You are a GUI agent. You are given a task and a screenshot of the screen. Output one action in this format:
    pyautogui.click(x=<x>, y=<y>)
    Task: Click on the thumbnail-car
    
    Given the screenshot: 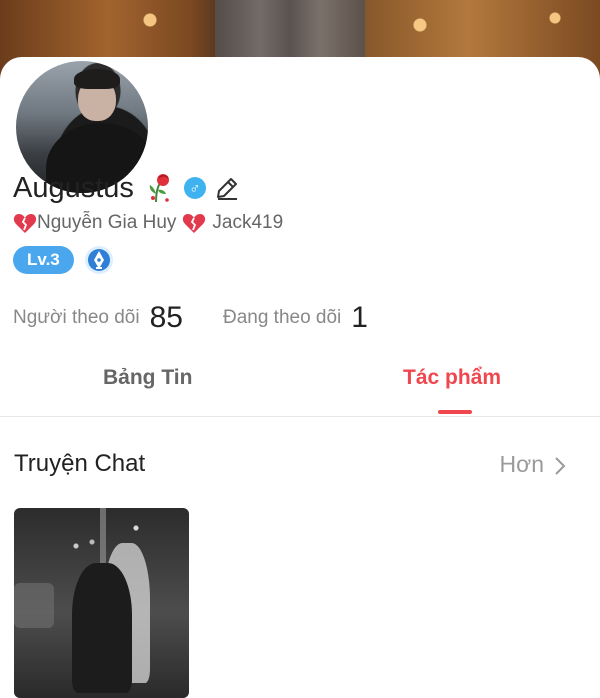 What is the action you would take?
    pyautogui.click(x=34, y=605)
    